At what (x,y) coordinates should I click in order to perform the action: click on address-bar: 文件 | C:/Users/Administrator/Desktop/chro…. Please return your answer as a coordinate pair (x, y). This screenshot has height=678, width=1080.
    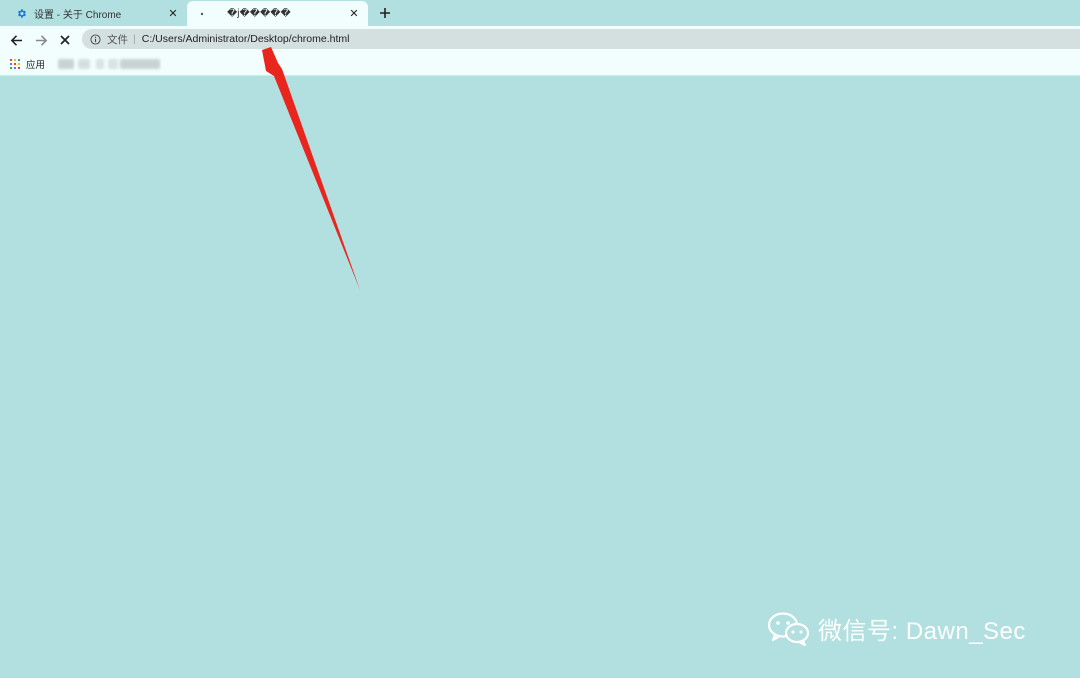
    Looking at the image, I should click on (581, 39).